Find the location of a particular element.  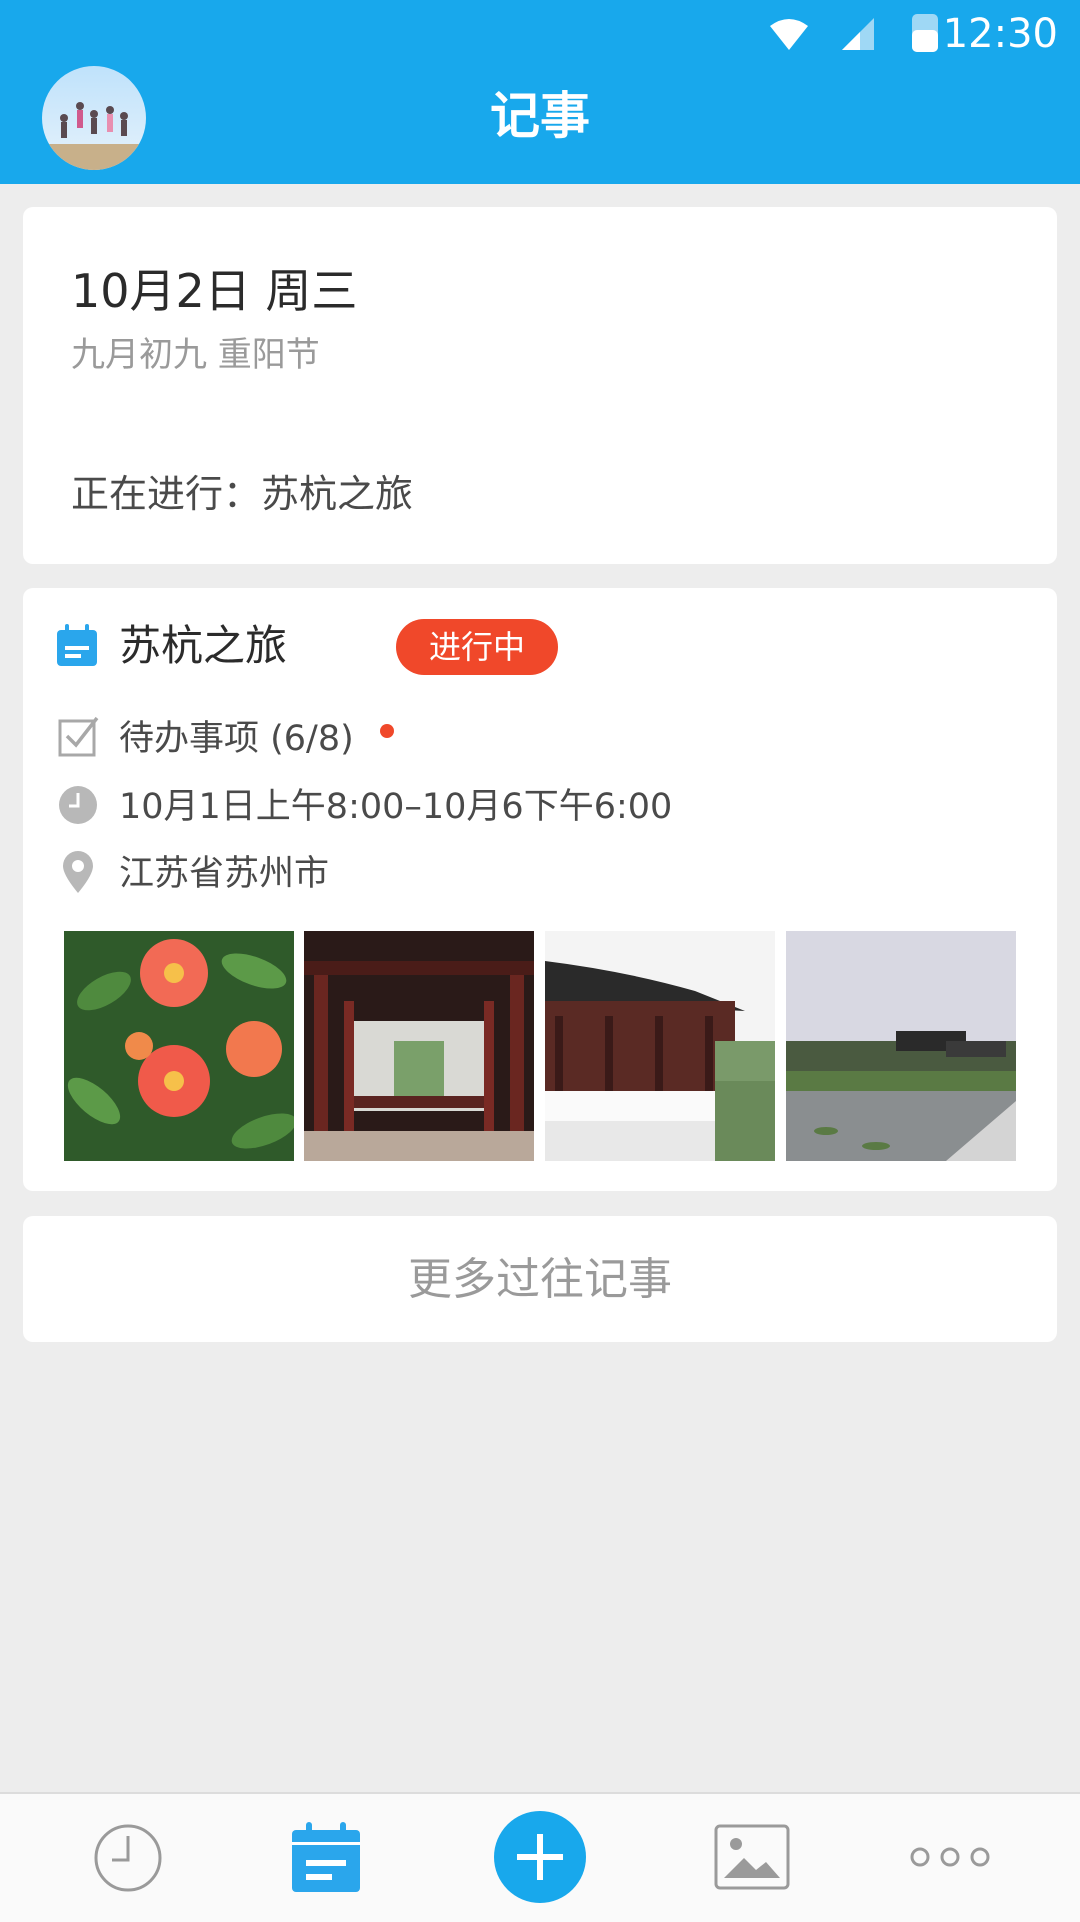

event-time: 10月1日上午8:00–10月6下午6:00 is located at coordinates (396, 807).